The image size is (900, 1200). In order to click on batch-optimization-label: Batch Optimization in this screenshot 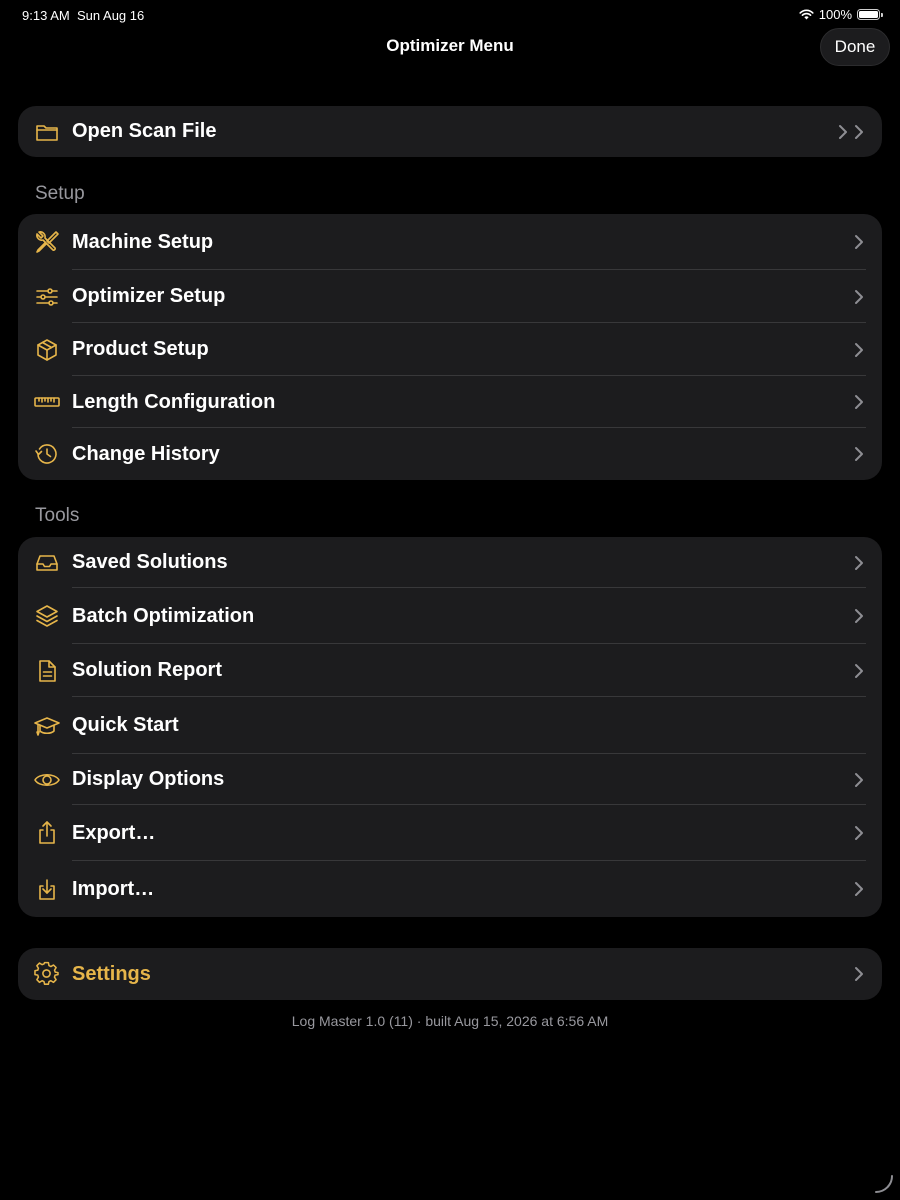, I will do `click(163, 615)`.